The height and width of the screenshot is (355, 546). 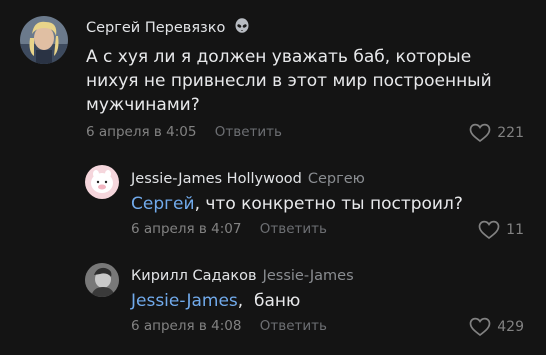 I want to click on mention-link: Сергей, so click(x=163, y=204).